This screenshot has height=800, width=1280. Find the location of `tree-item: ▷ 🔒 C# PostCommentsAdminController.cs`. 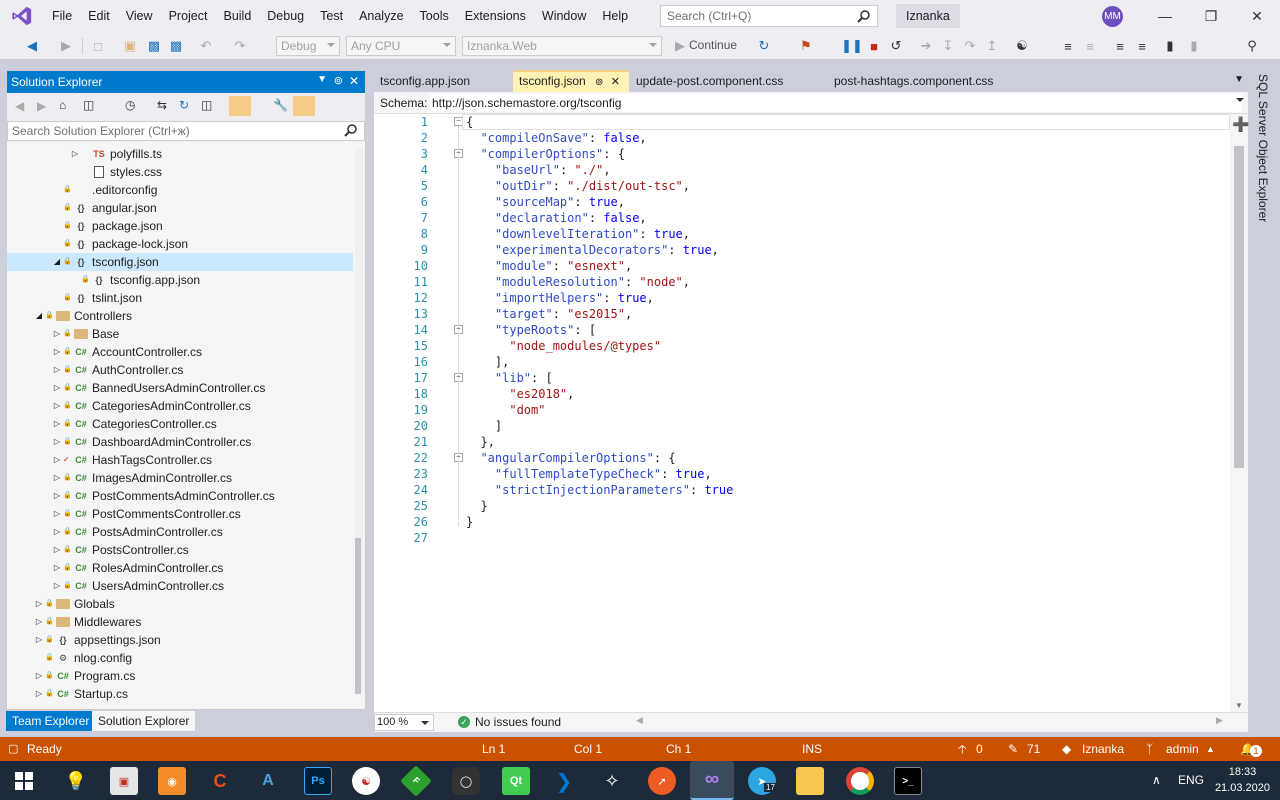

tree-item: ▷ 🔒 C# PostCommentsAdminController.cs is located at coordinates (180, 496).